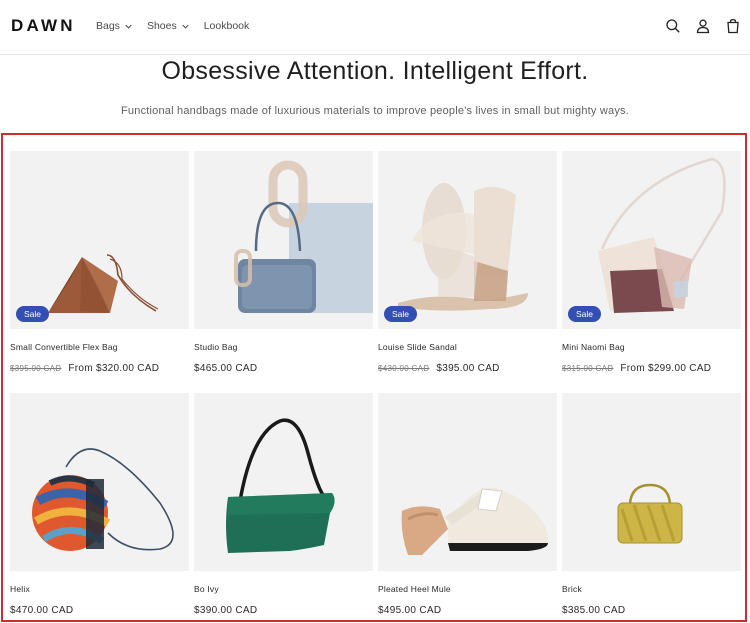 This screenshot has height=623, width=750. I want to click on regular-price: $390.00 CAD, so click(226, 610).